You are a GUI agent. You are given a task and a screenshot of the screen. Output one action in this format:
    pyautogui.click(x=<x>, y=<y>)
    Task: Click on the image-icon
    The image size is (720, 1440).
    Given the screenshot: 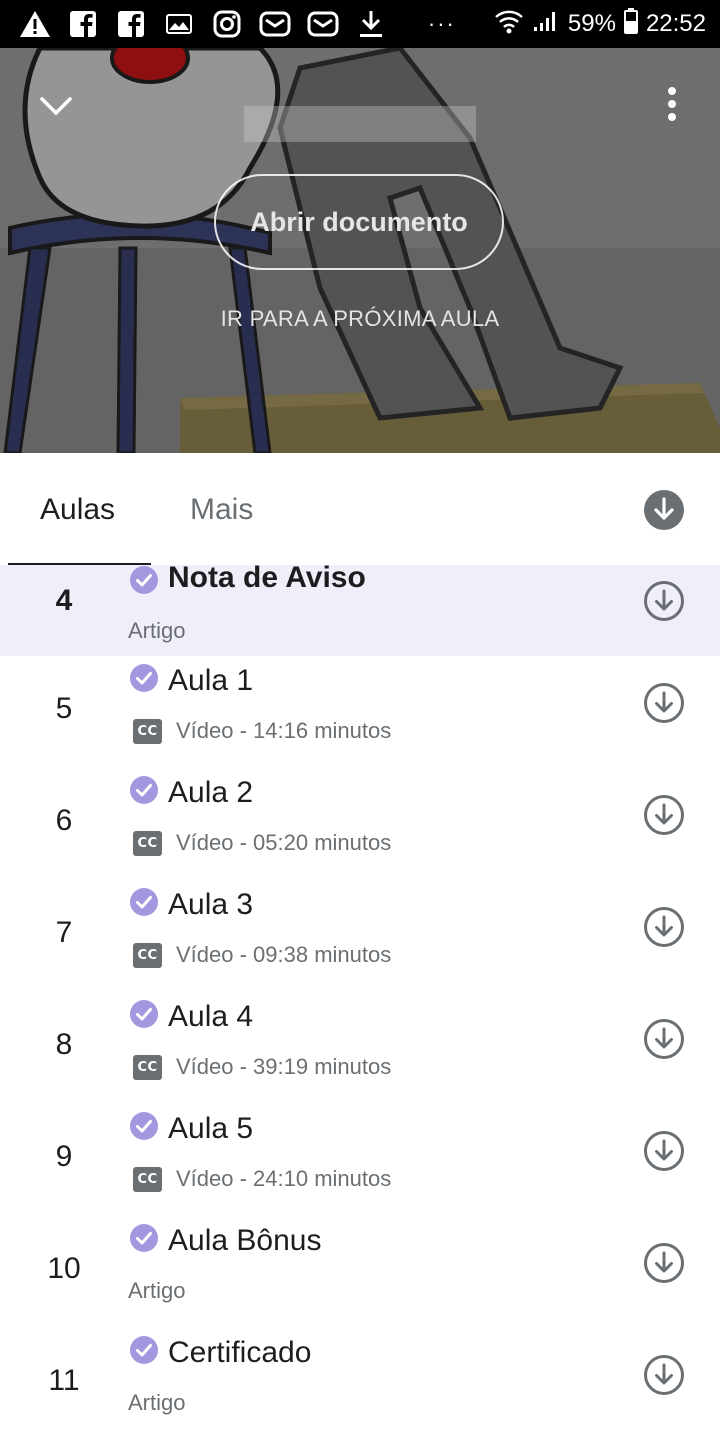 What is the action you would take?
    pyautogui.click(x=179, y=24)
    